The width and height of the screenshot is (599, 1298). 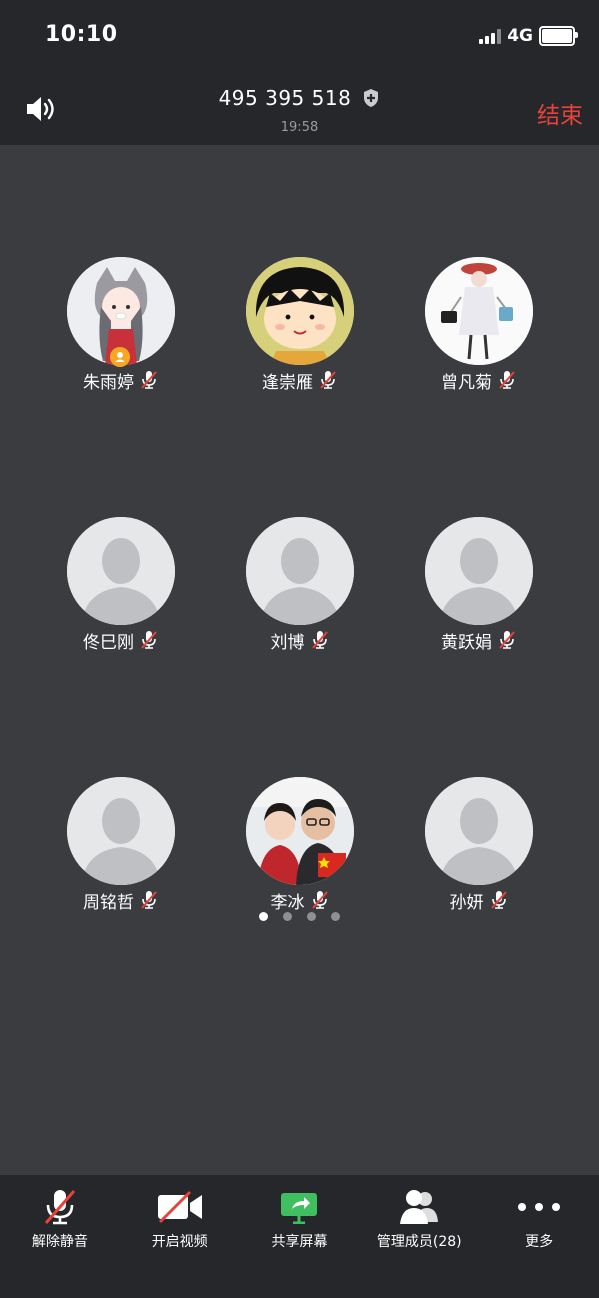 I want to click on status-time: 10:10, so click(x=81, y=34).